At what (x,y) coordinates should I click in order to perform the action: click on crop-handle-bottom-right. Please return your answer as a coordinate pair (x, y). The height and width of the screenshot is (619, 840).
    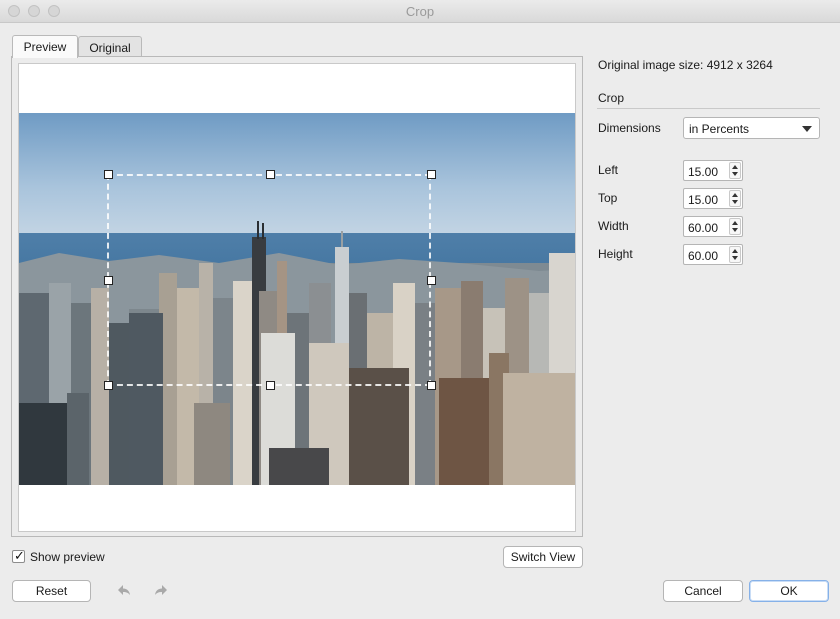
    Looking at the image, I should click on (431, 385).